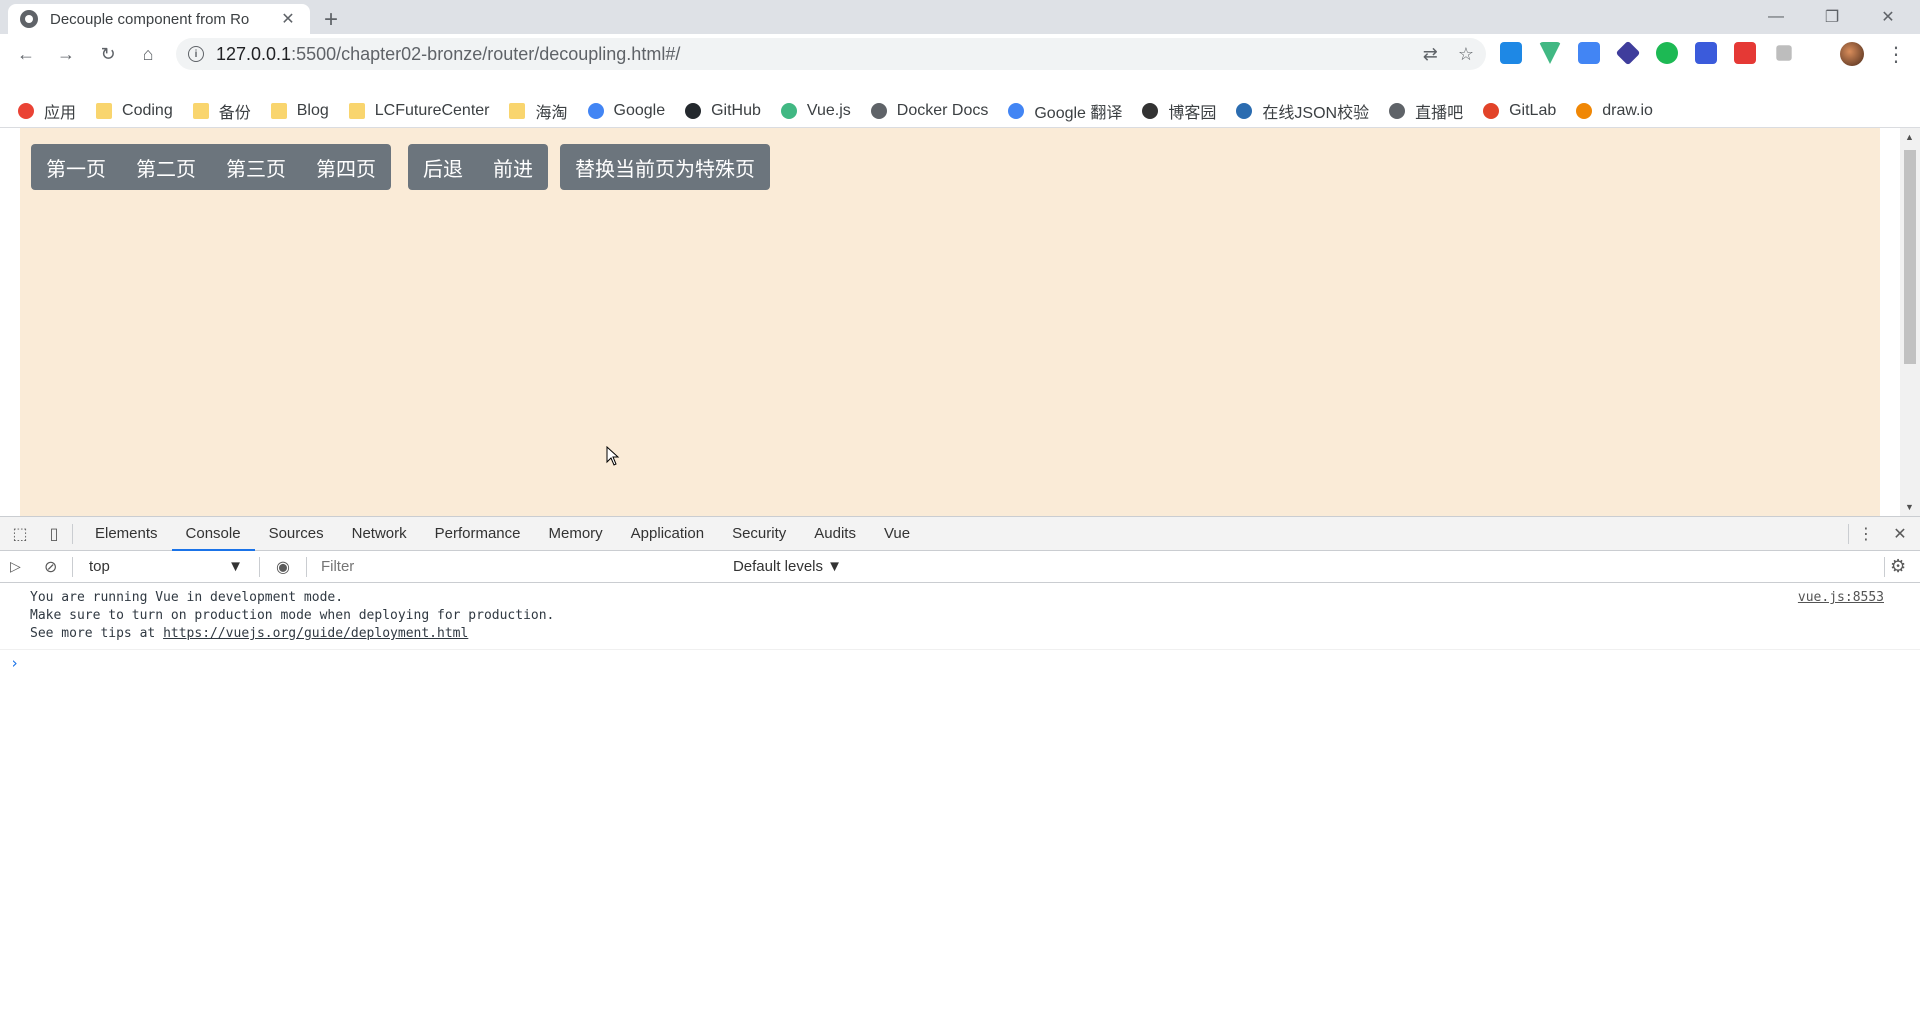 This screenshot has width=1920, height=1030. Describe the element at coordinates (443, 167) in the screenshot. I see `back-button: 后退` at that location.